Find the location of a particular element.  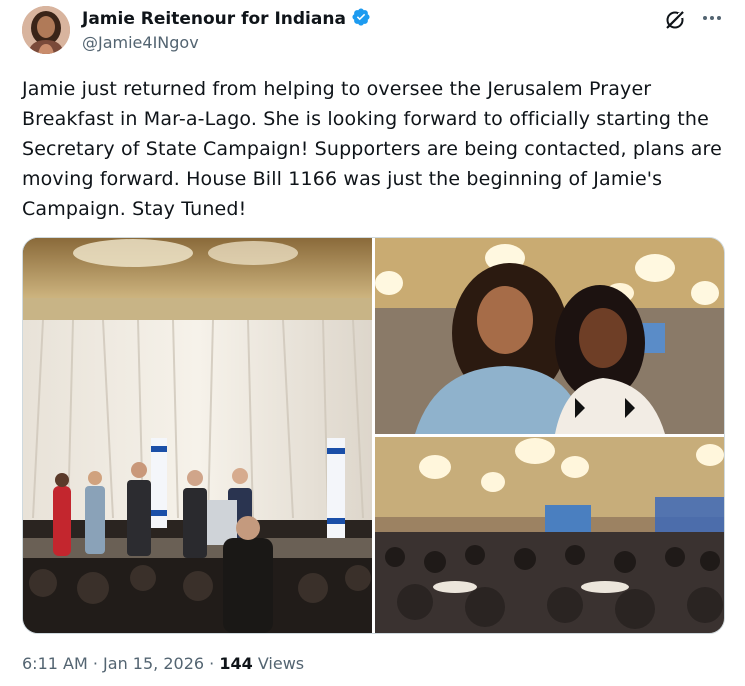

grok-icon is located at coordinates (675, 20).